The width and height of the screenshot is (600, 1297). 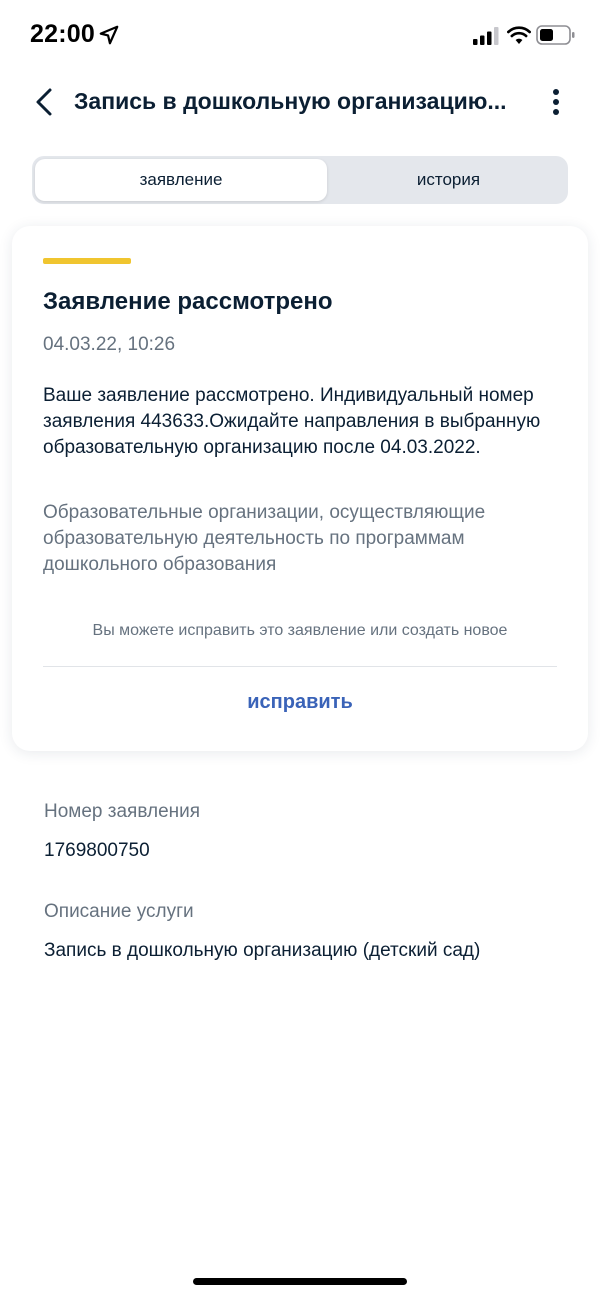 What do you see at coordinates (62, 34) in the screenshot?
I see `status-time: 22:00` at bounding box center [62, 34].